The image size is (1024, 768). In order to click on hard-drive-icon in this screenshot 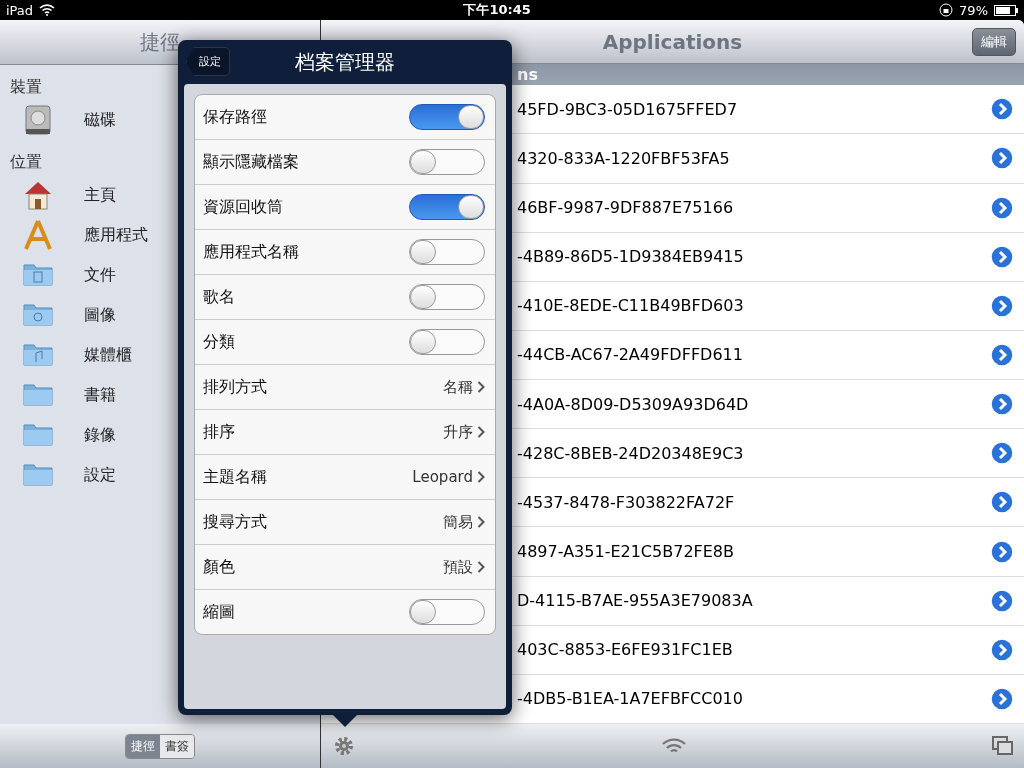, I will do `click(38, 120)`.